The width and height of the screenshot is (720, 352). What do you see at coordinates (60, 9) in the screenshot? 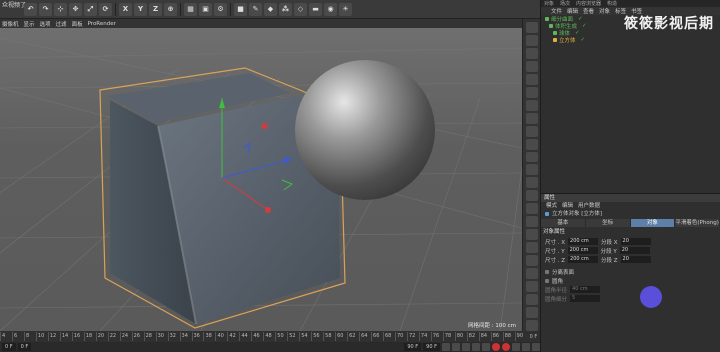
I see `live-select-icon: ⊹` at bounding box center [60, 9].